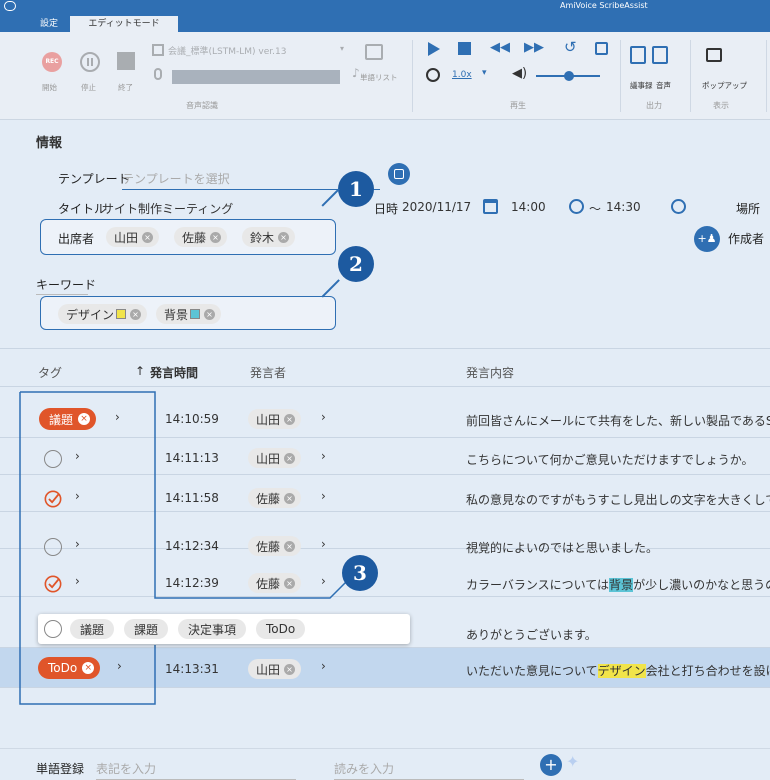 The width and height of the screenshot is (770, 780). Describe the element at coordinates (126, 61) in the screenshot. I see `stop-button` at that location.